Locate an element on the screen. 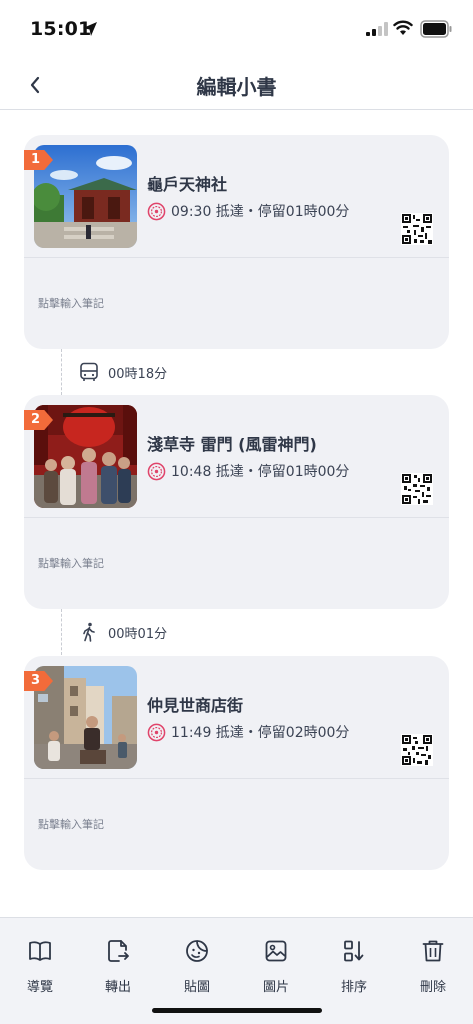  image-icon is located at coordinates (276, 951).